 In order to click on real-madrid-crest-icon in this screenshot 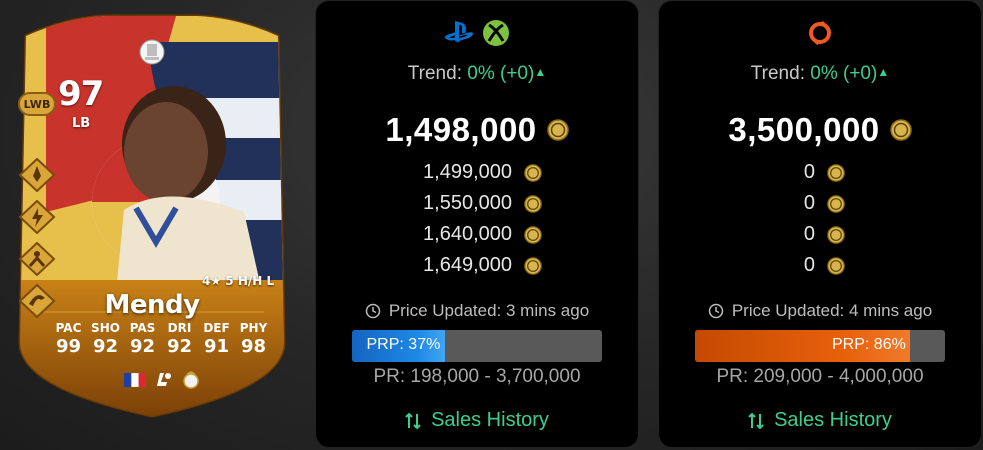, I will do `click(191, 380)`.